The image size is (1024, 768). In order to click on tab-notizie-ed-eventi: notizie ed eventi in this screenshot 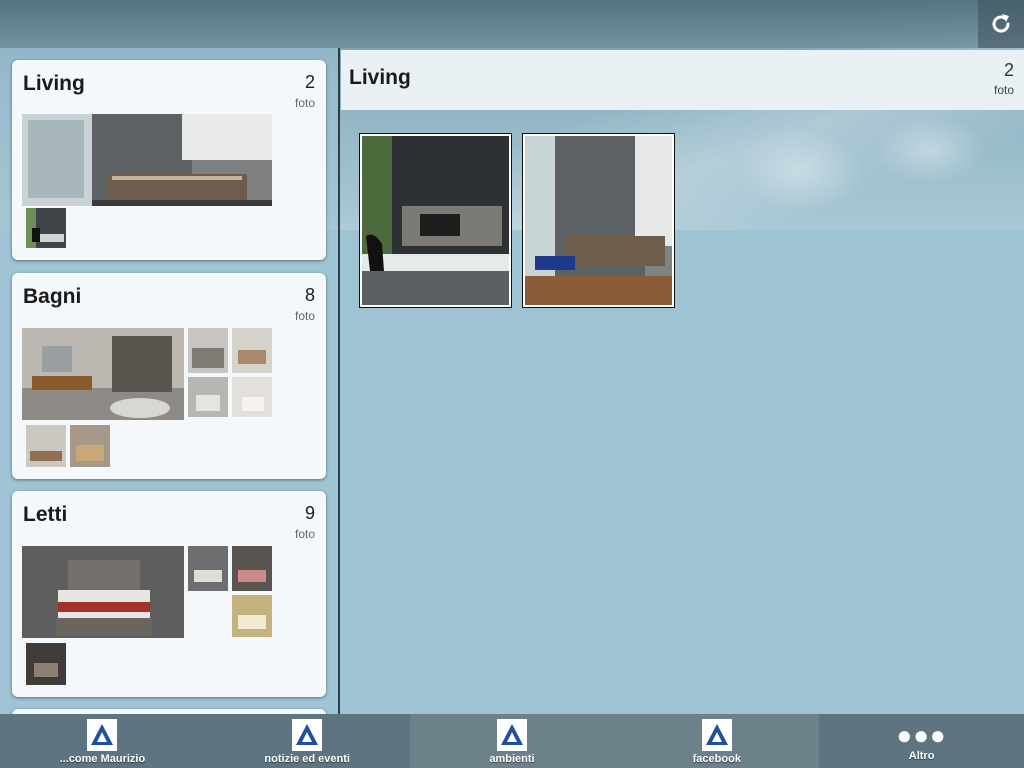, I will do `click(307, 741)`.